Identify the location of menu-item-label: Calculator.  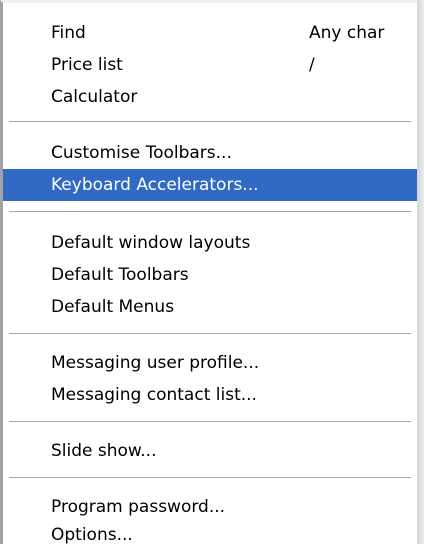
(94, 97).